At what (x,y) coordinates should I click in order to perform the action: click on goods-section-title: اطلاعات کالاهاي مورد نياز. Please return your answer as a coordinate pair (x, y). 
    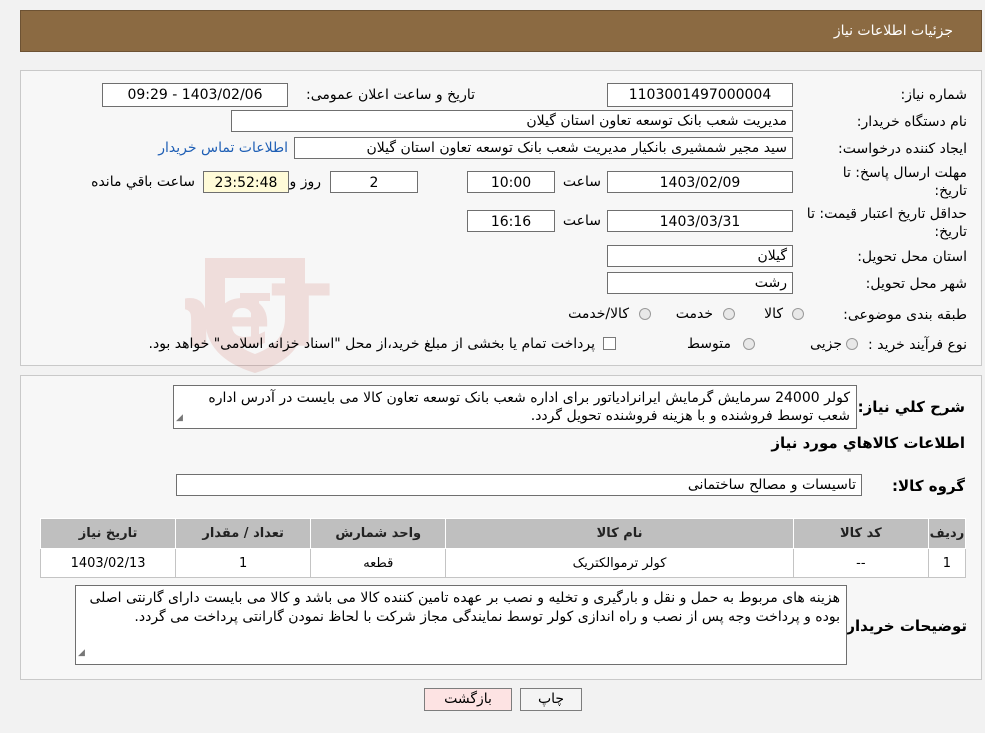
    Looking at the image, I should click on (868, 443).